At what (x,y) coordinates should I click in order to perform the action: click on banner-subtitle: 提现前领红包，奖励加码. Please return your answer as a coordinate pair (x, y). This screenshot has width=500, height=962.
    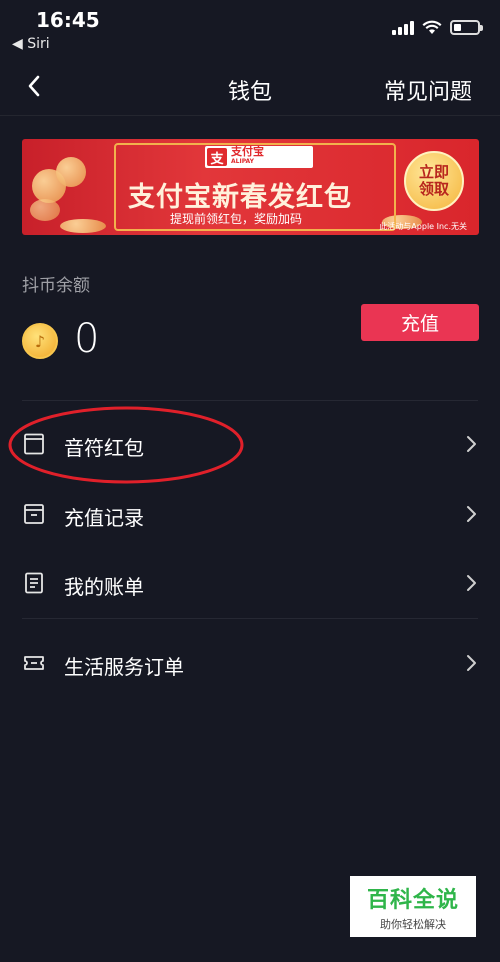
    Looking at the image, I should click on (236, 219).